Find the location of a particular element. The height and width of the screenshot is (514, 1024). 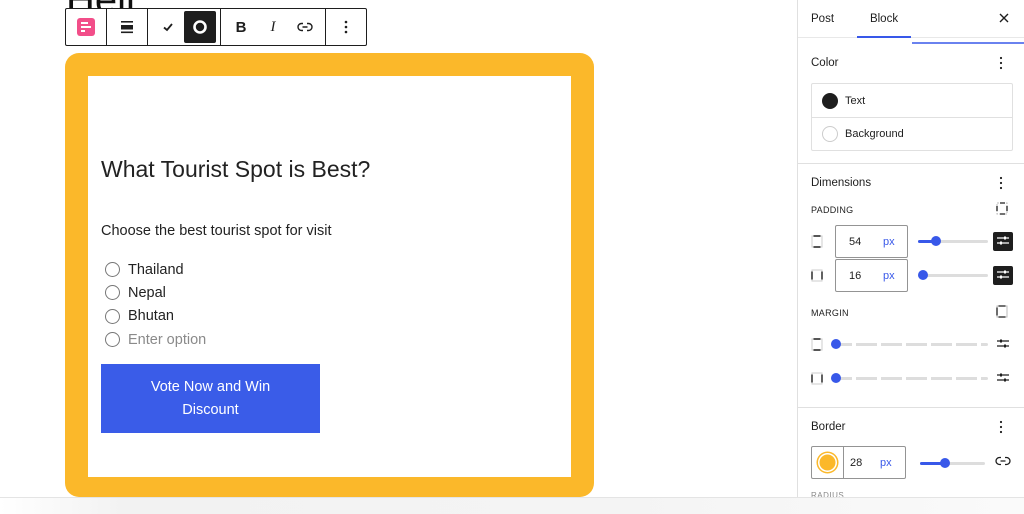

poll-title: What Tourist Spot is Best? is located at coordinates (235, 169).